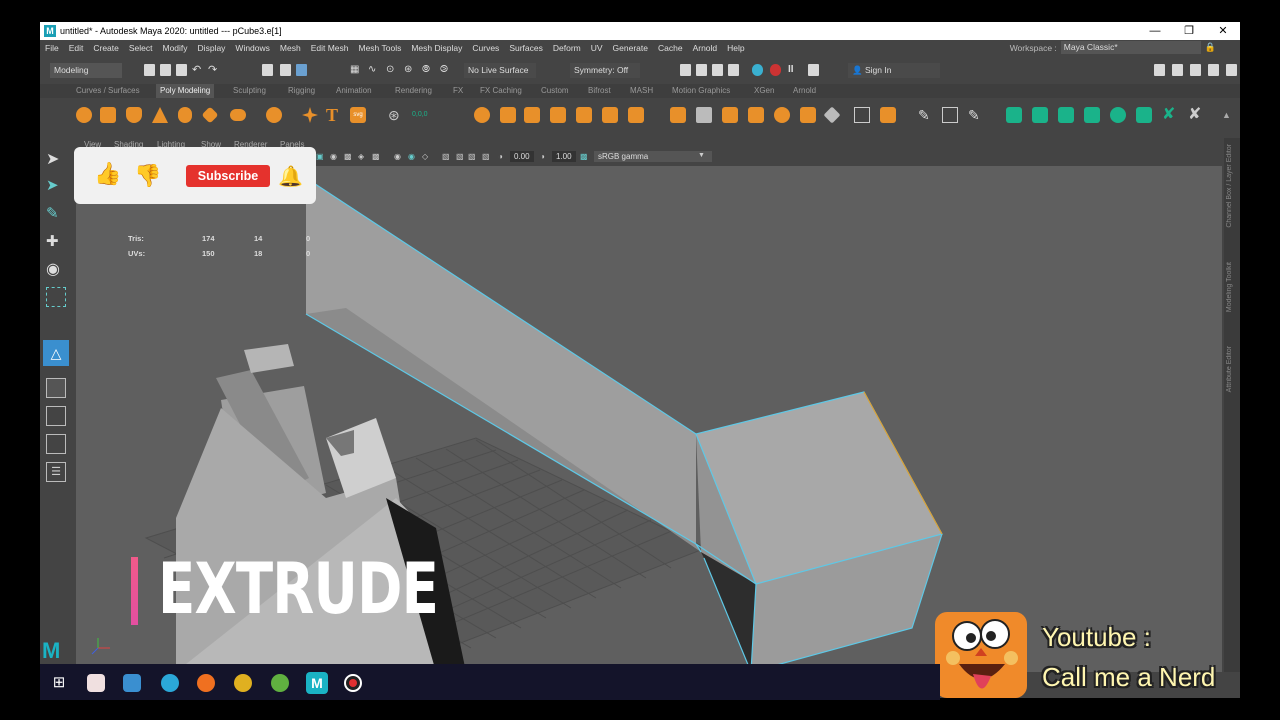 Image resolution: width=1280 pixels, height=720 pixels. What do you see at coordinates (1213, 70) in the screenshot?
I see `channel-box-icon` at bounding box center [1213, 70].